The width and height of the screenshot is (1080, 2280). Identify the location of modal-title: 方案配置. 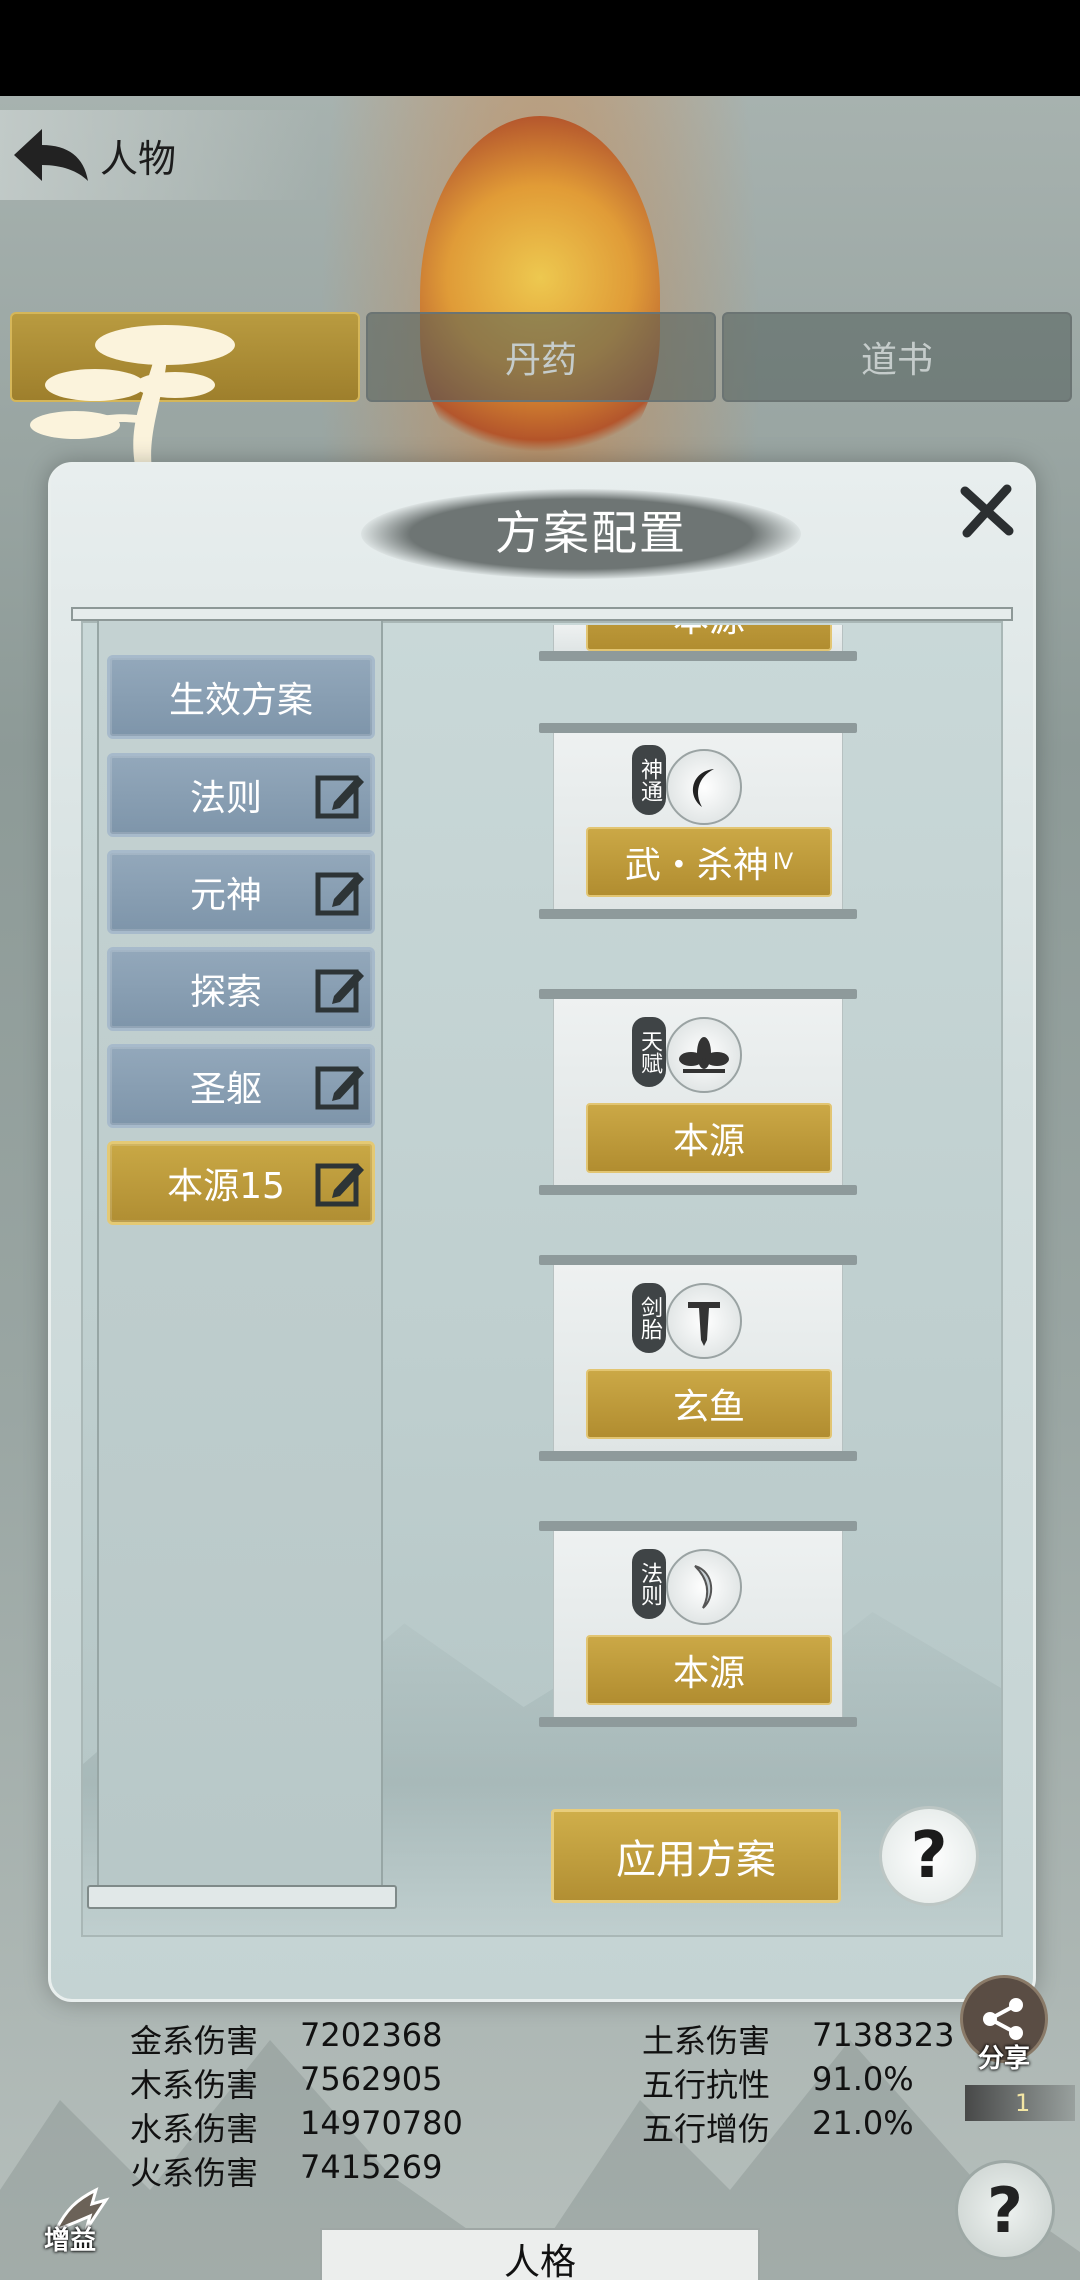
(591, 533).